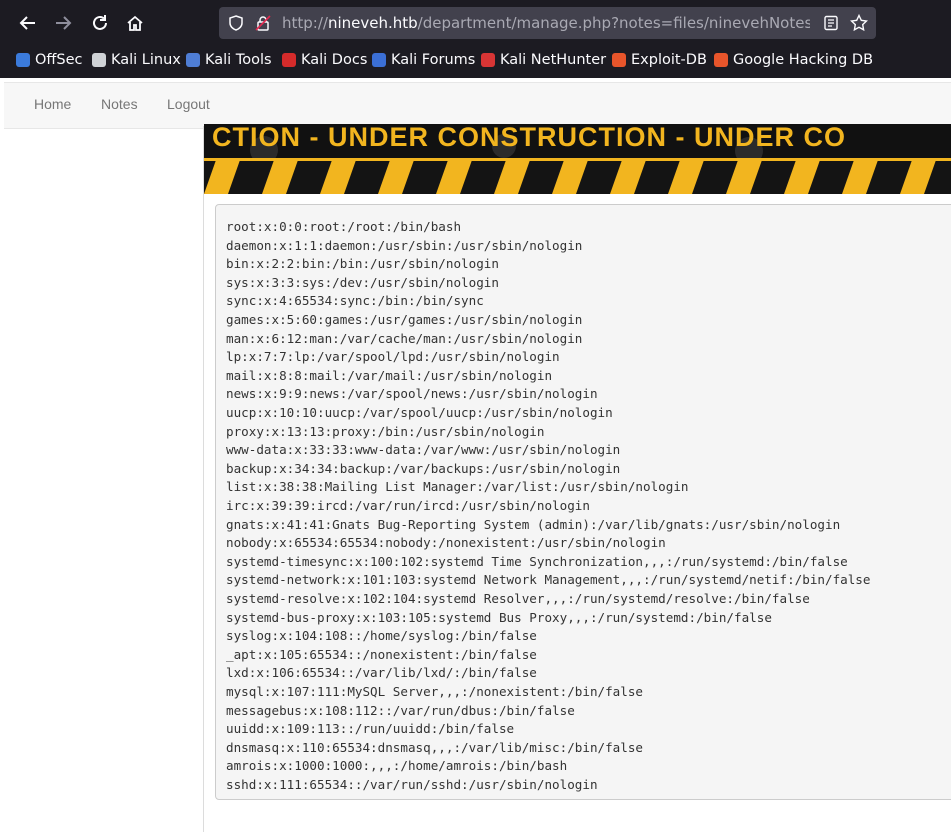 This screenshot has width=951, height=832. Describe the element at coordinates (203, 479) in the screenshot. I see `sidebar-divider` at that location.